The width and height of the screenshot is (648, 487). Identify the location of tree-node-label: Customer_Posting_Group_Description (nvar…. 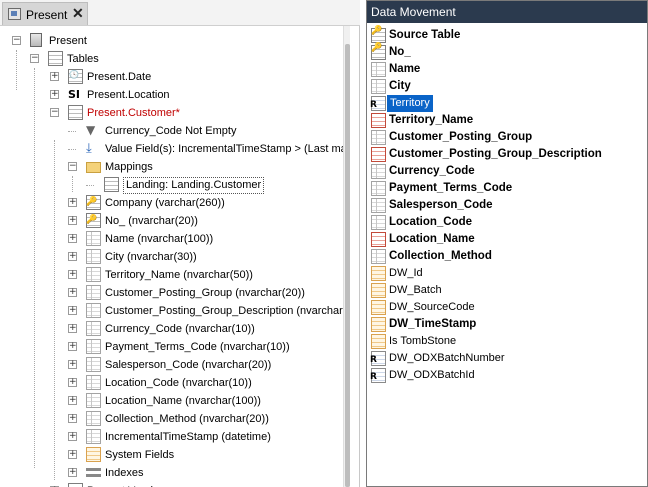
(227, 311).